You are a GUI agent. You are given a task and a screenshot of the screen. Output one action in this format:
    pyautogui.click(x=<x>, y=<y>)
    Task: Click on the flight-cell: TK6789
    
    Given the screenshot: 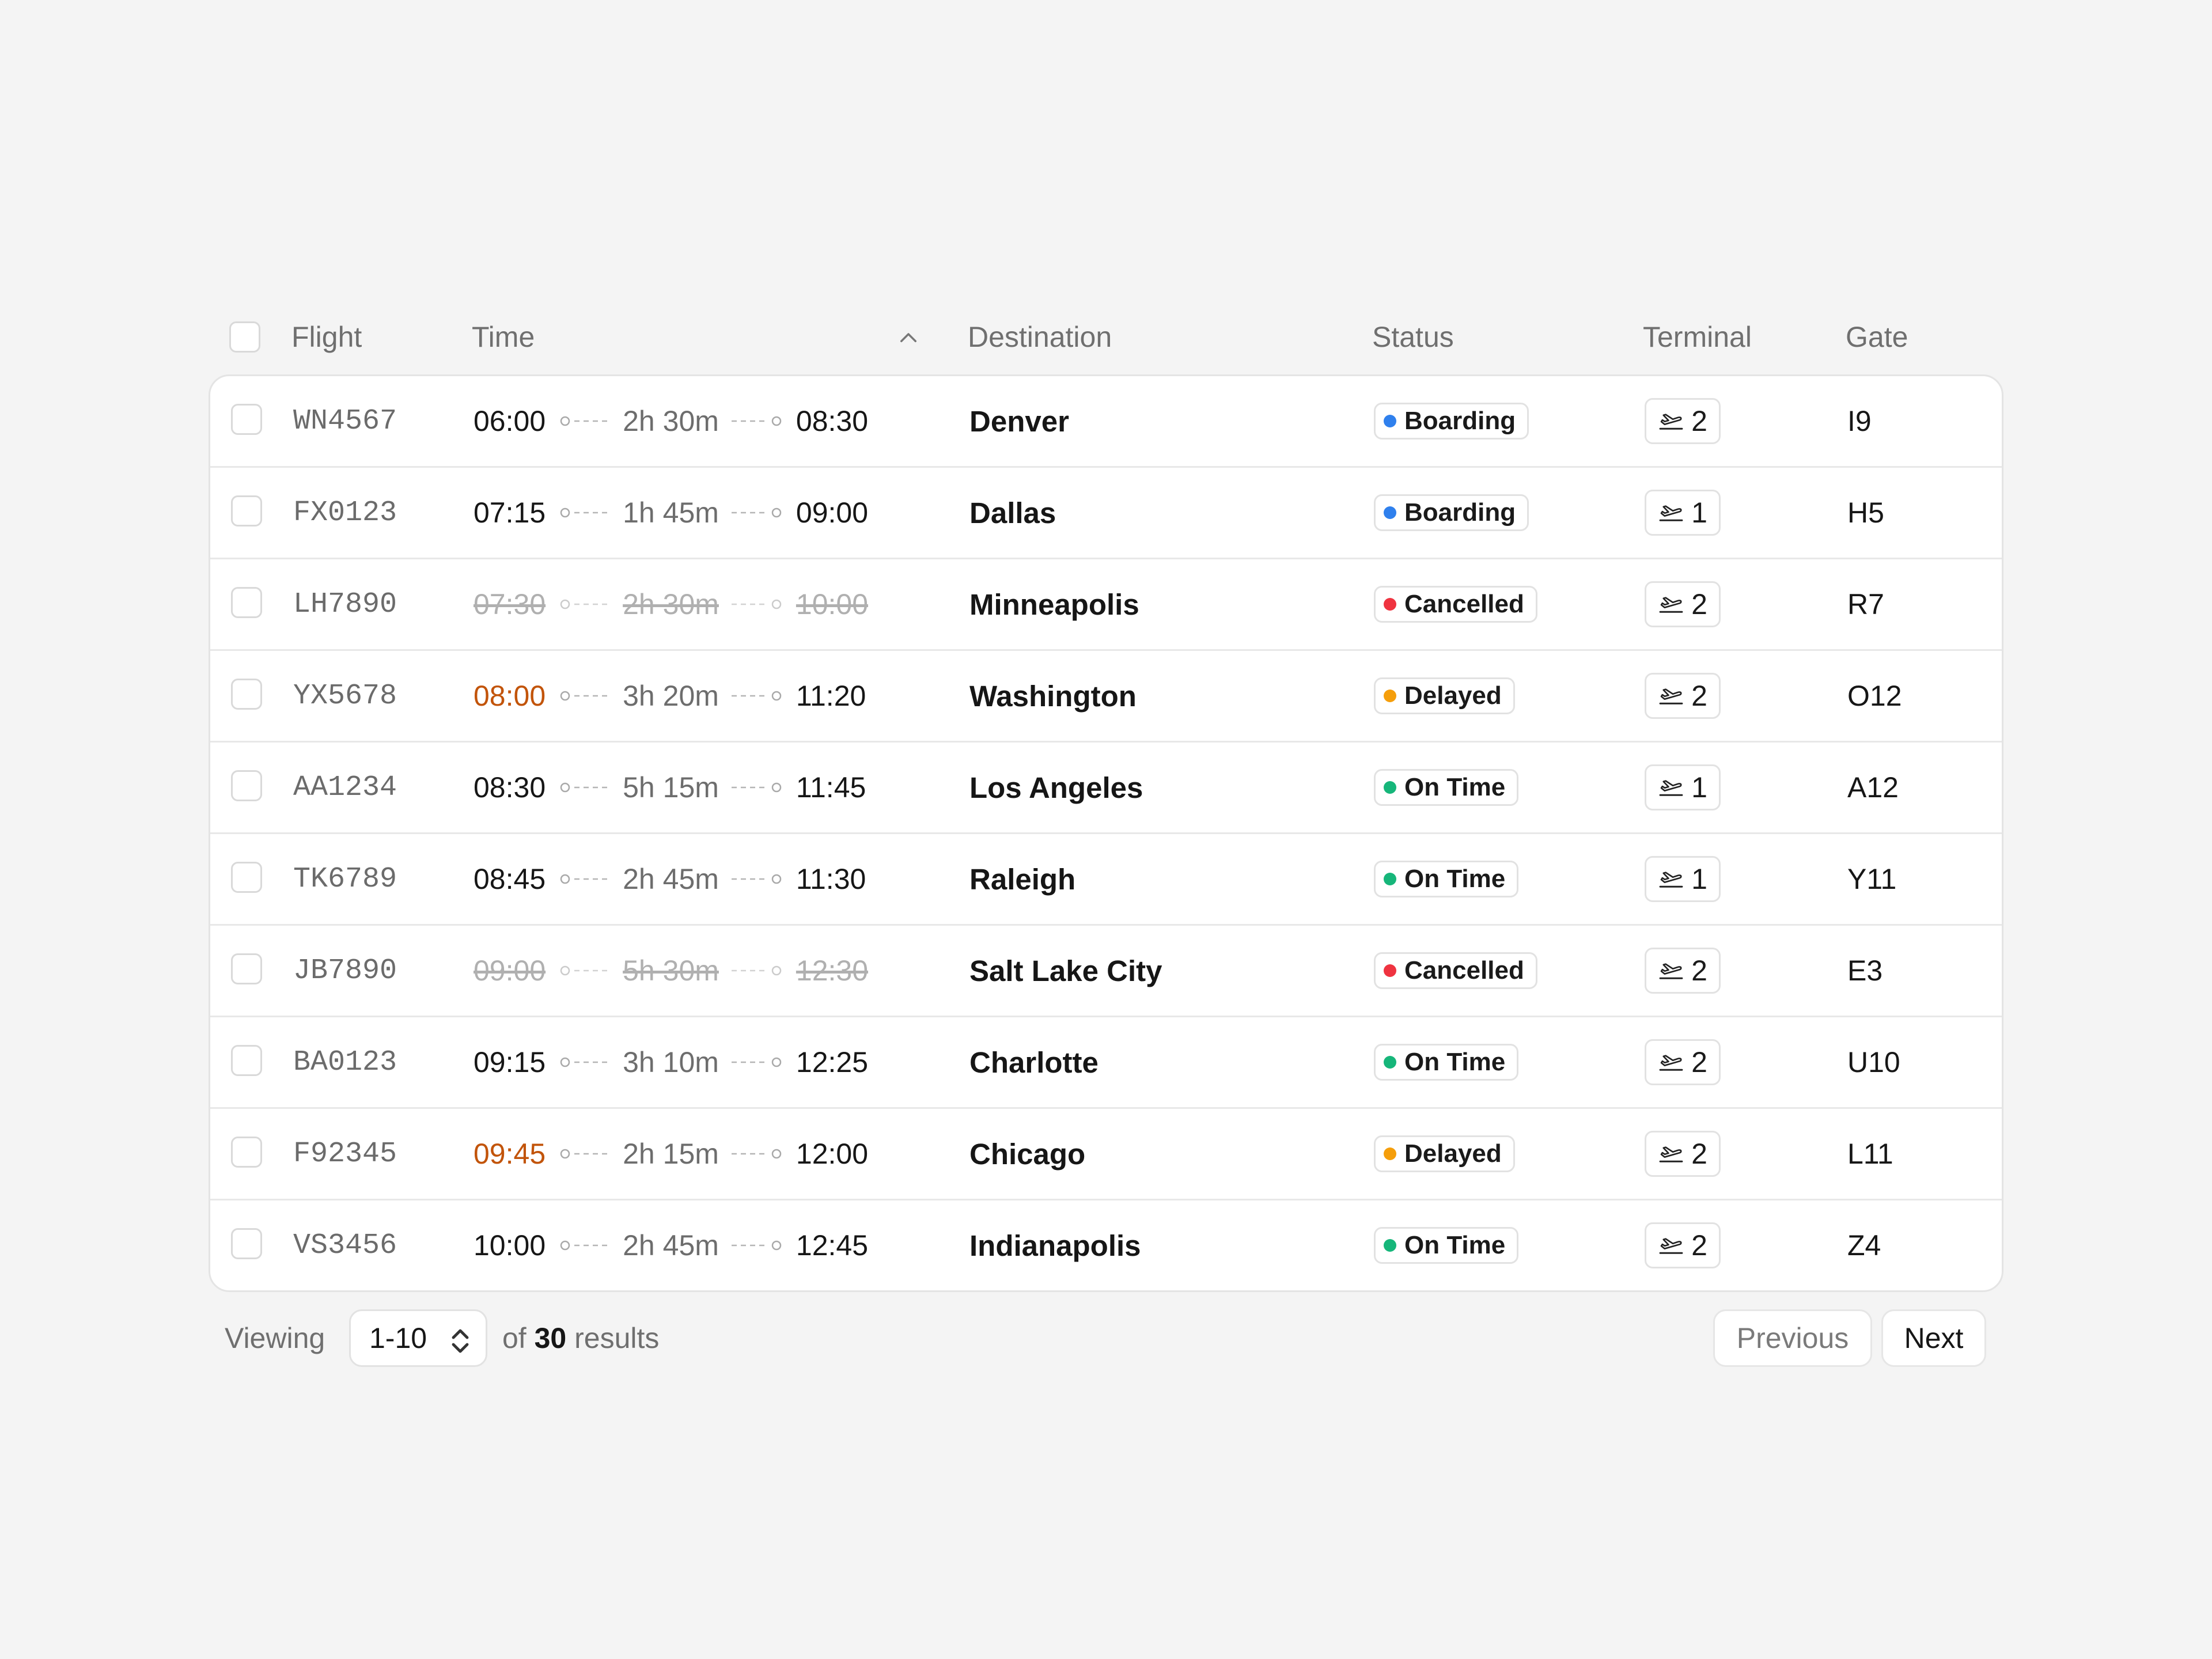 What is the action you would take?
    pyautogui.click(x=345, y=879)
    